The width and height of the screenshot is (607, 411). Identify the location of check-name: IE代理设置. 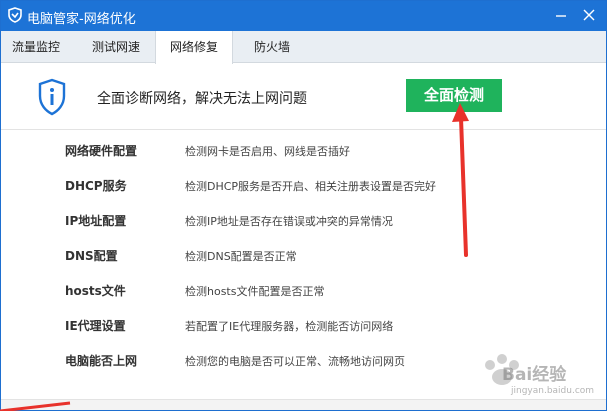
(95, 326).